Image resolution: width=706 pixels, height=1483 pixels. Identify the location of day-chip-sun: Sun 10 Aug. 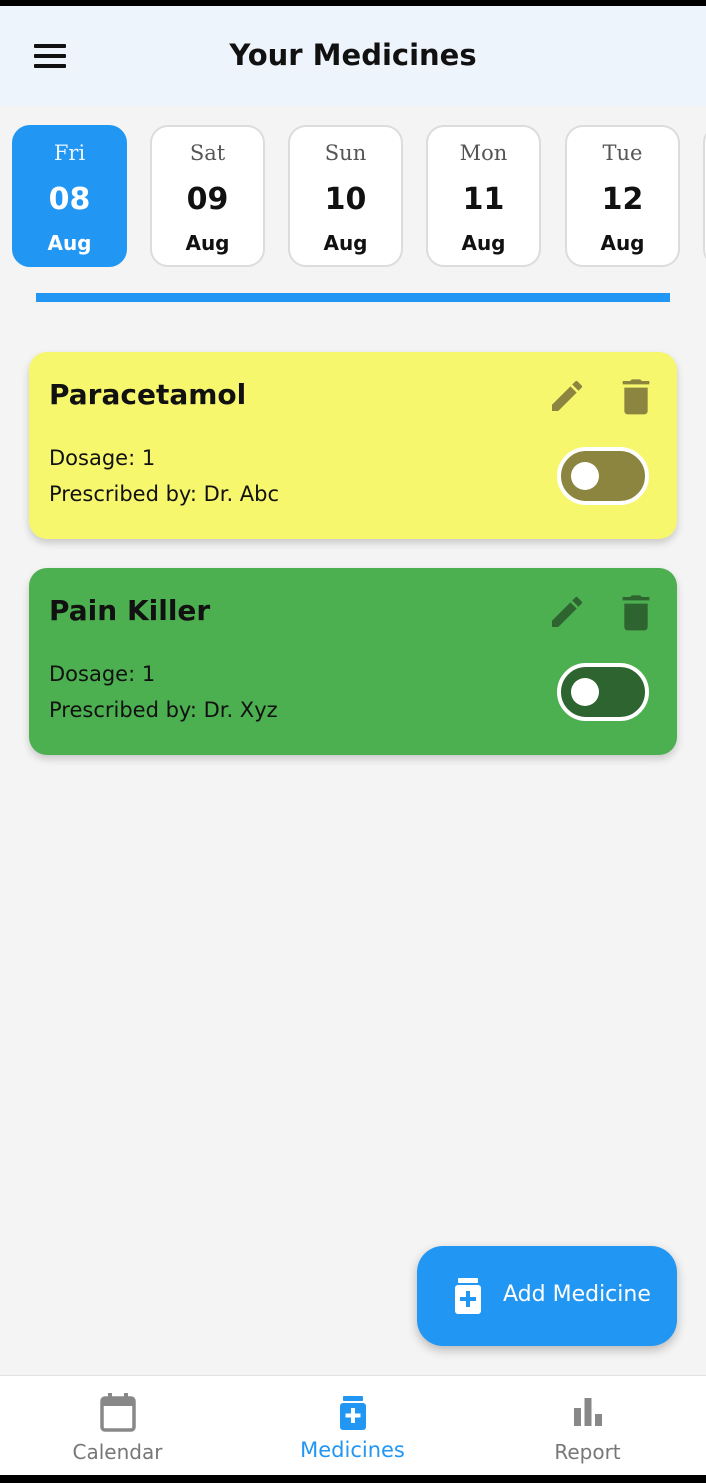
(345, 196).